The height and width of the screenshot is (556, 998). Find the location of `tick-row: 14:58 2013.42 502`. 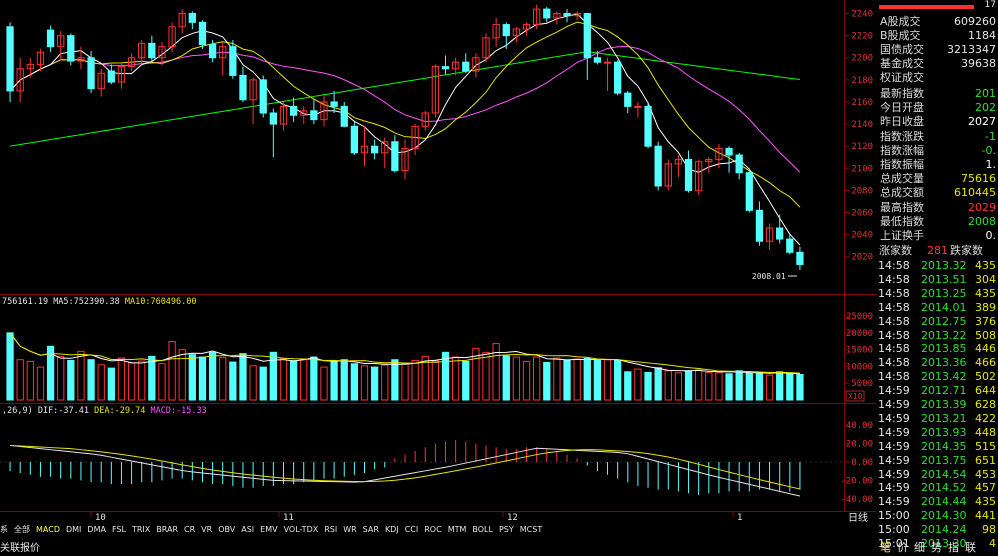

tick-row: 14:58 2013.42 502 is located at coordinates (937, 377).